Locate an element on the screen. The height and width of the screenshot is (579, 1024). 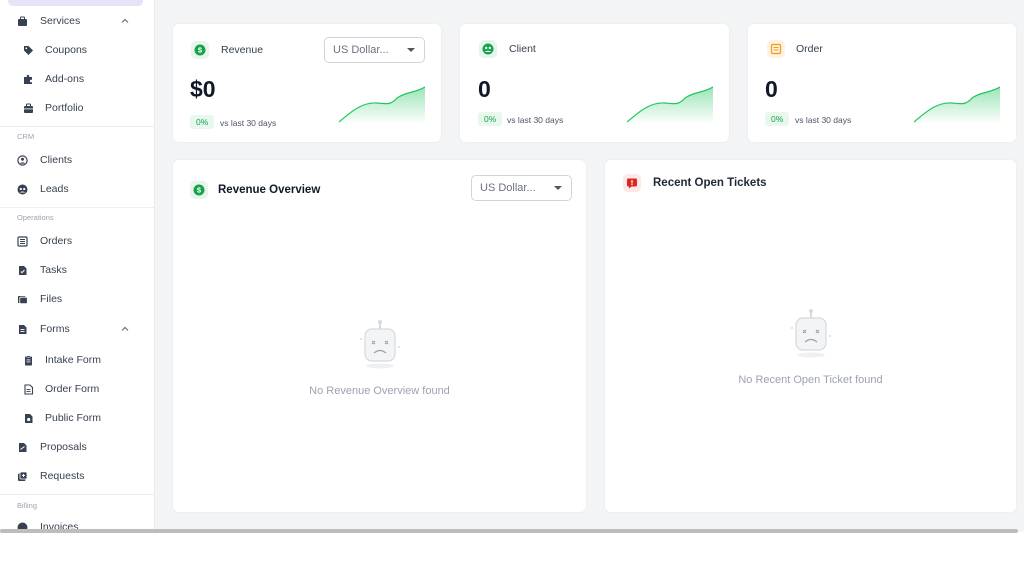
stat-value: $0 is located at coordinates (203, 89).